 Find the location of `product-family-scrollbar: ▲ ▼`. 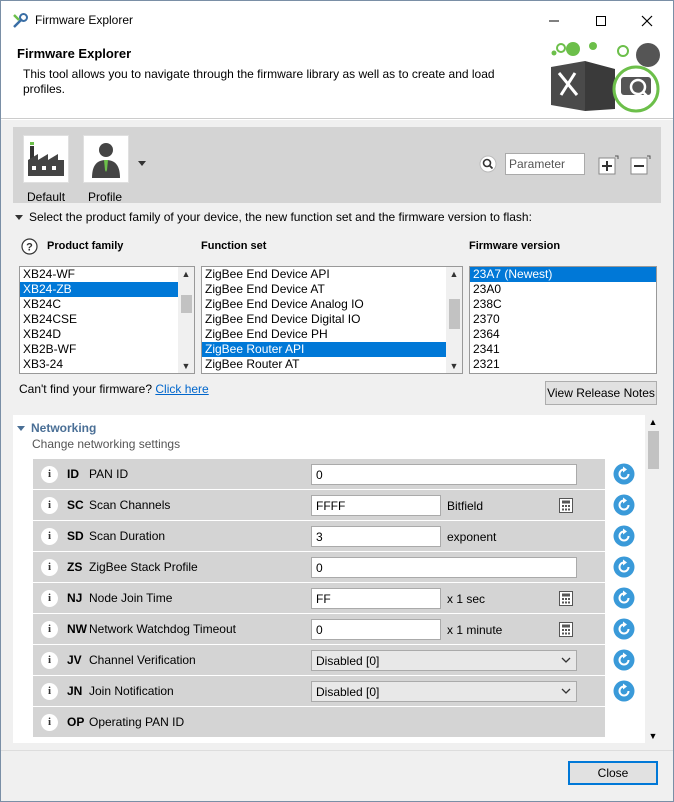

product-family-scrollbar: ▲ ▼ is located at coordinates (186, 320).